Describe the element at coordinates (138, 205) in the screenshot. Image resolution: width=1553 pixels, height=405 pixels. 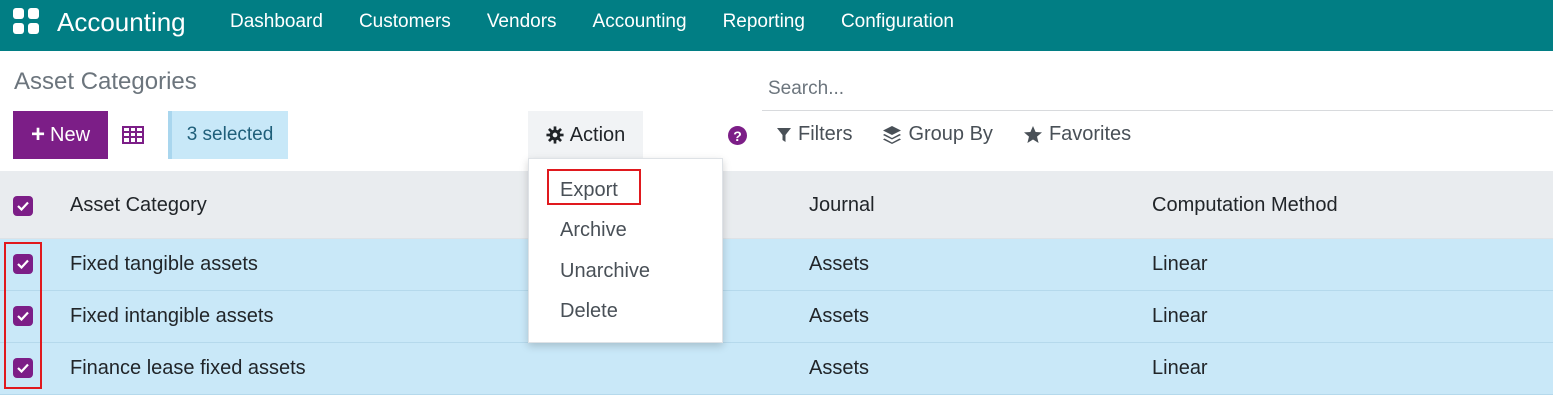
I see `column-header-asset-category: Asset Category` at that location.